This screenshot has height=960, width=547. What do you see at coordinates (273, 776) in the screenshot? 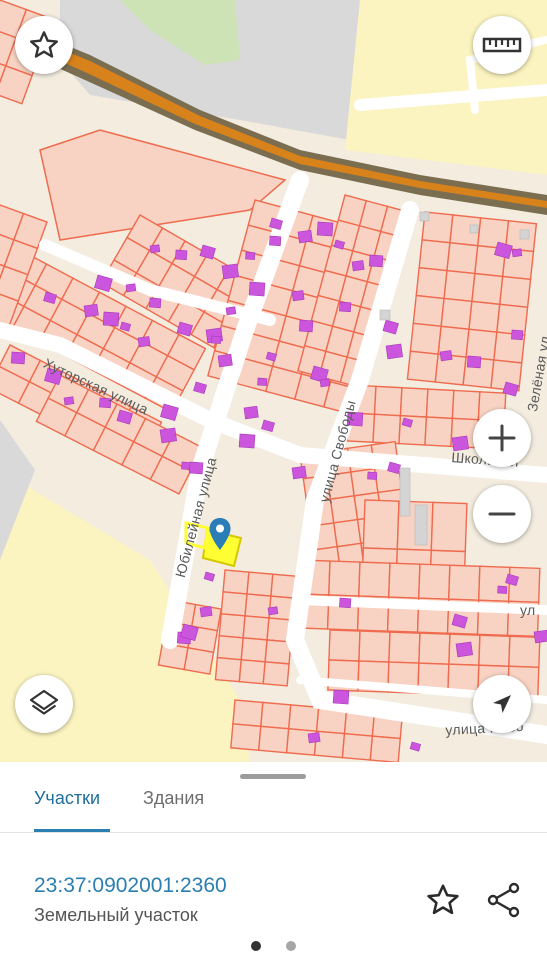
I see `sheet-drag-handle` at bounding box center [273, 776].